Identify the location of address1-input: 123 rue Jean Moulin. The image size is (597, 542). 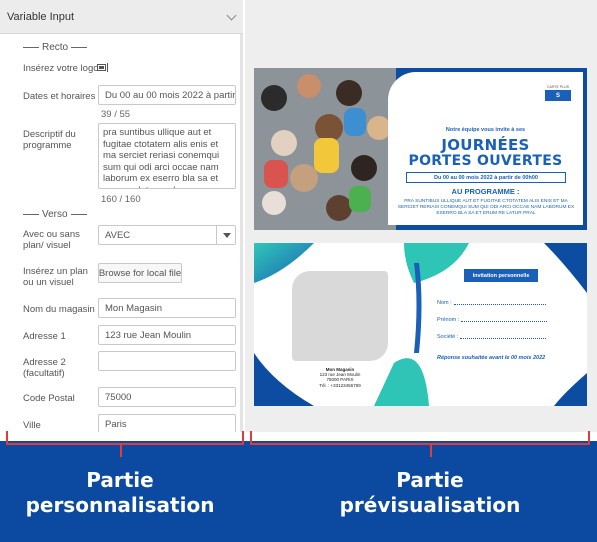
(167, 335).